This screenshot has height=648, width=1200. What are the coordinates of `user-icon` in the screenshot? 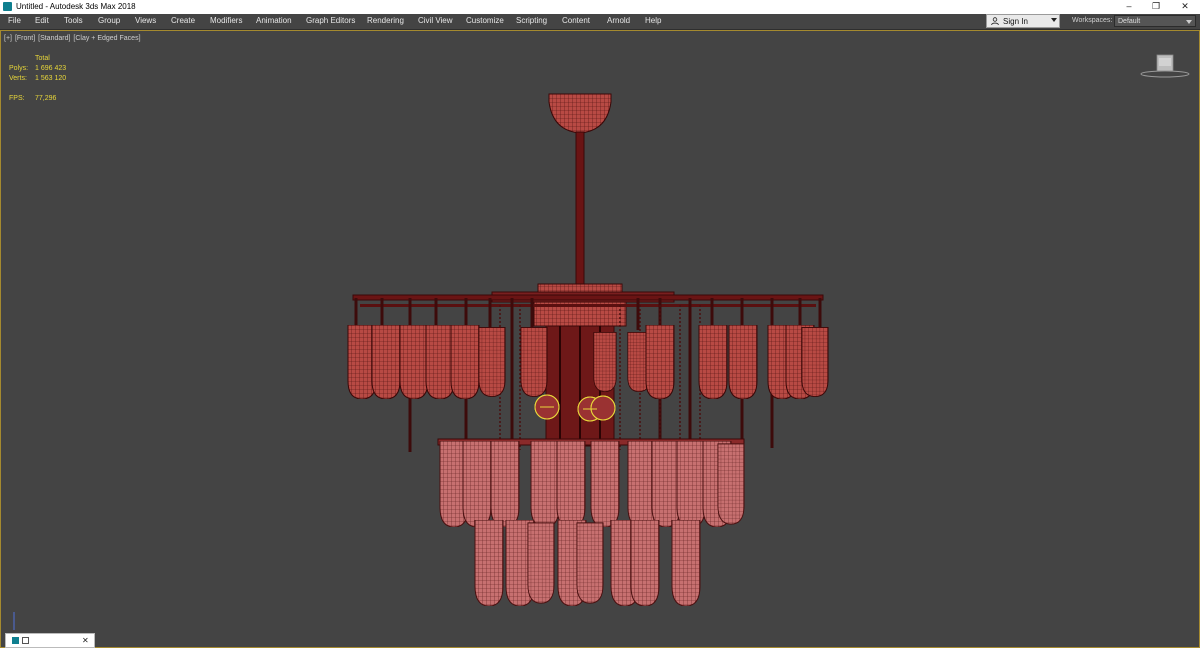 It's located at (995, 21).